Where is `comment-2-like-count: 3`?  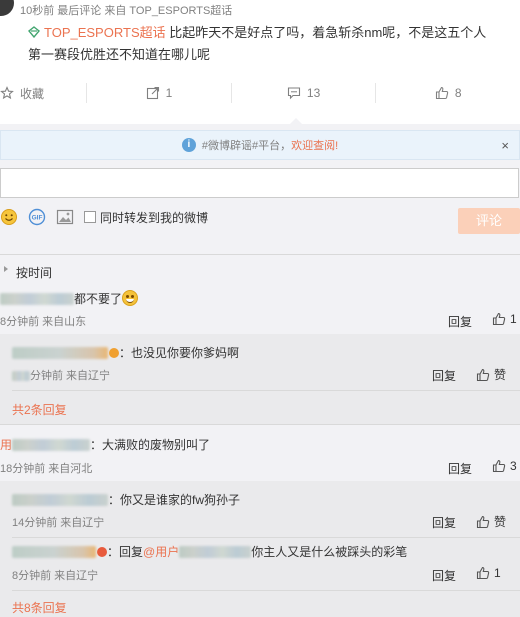 comment-2-like-count: 3 is located at coordinates (513, 466).